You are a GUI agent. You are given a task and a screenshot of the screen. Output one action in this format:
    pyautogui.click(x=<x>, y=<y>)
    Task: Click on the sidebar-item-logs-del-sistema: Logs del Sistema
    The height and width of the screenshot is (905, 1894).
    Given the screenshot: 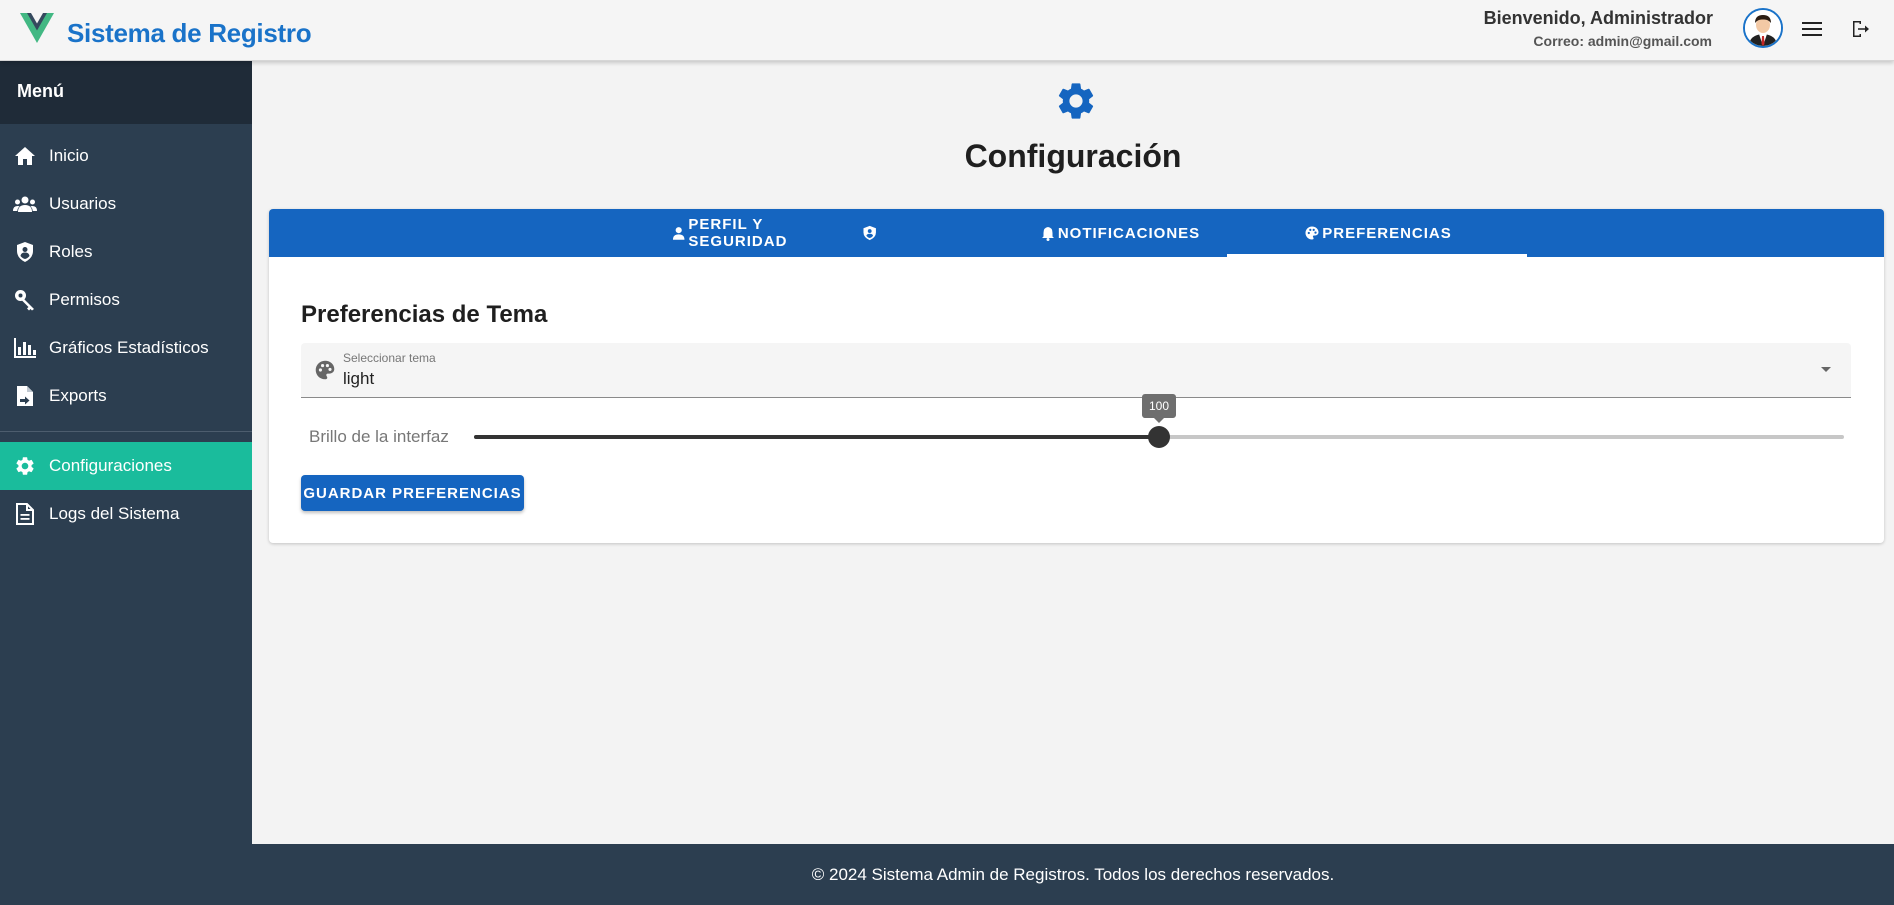 What is the action you would take?
    pyautogui.click(x=126, y=514)
    